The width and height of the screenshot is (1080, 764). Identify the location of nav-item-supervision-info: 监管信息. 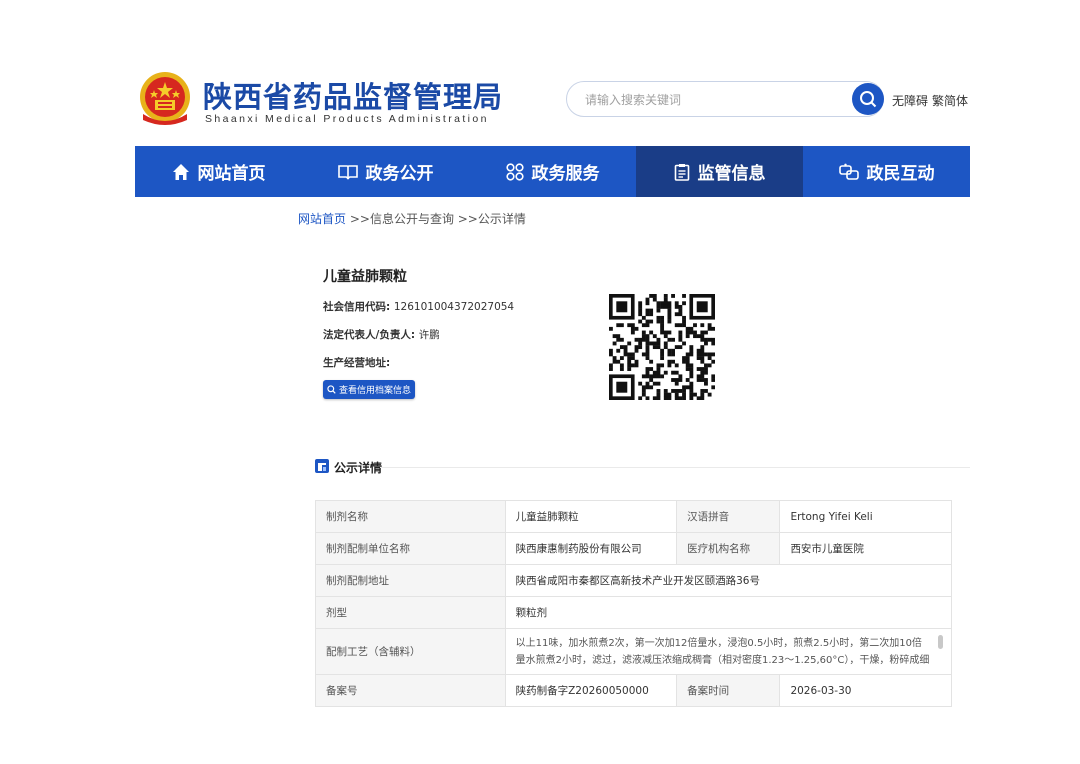
(719, 171).